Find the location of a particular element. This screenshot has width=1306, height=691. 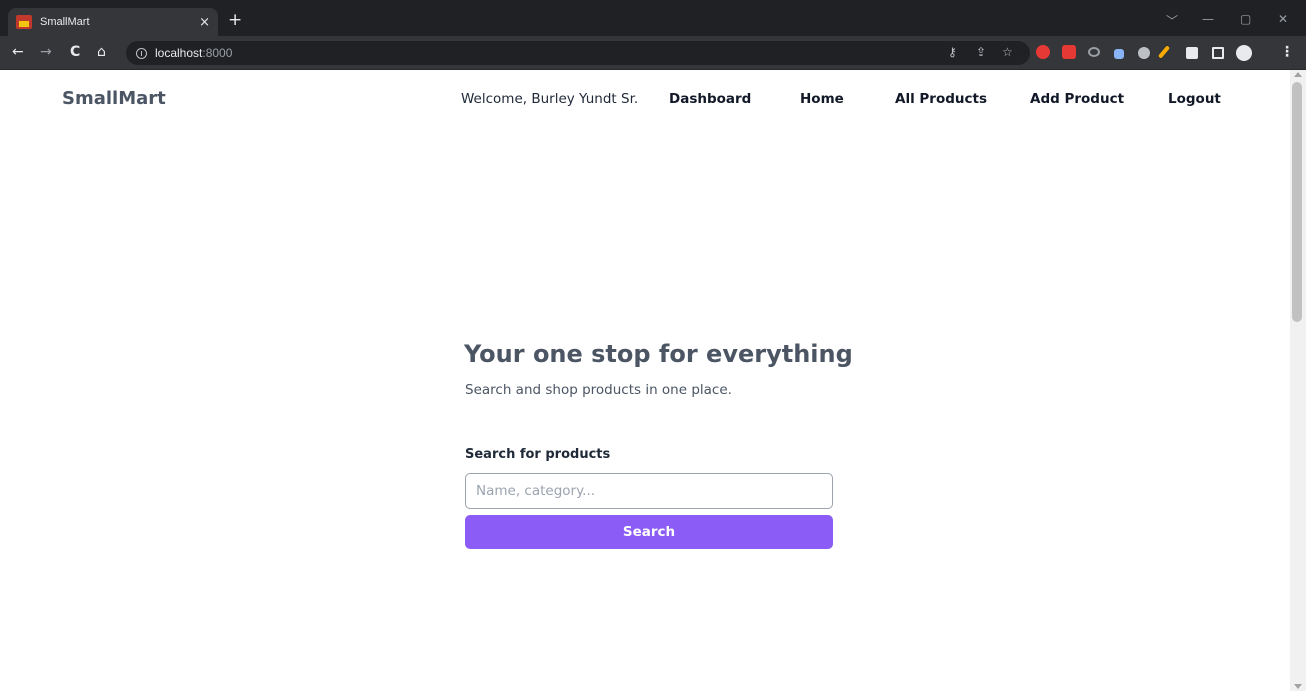

url-host: localhost is located at coordinates (179, 53).